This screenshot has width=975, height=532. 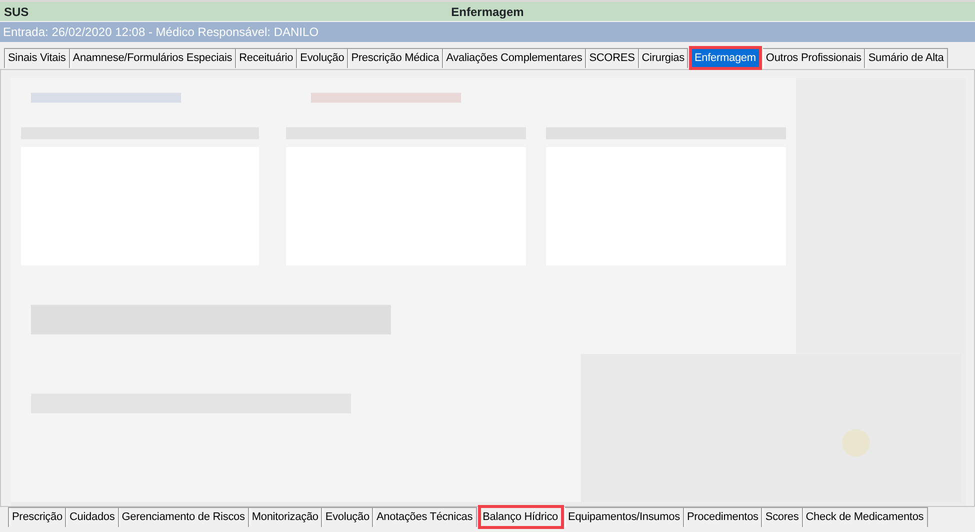 I want to click on tab: Anamnese/Formulários Especiais, so click(x=153, y=58).